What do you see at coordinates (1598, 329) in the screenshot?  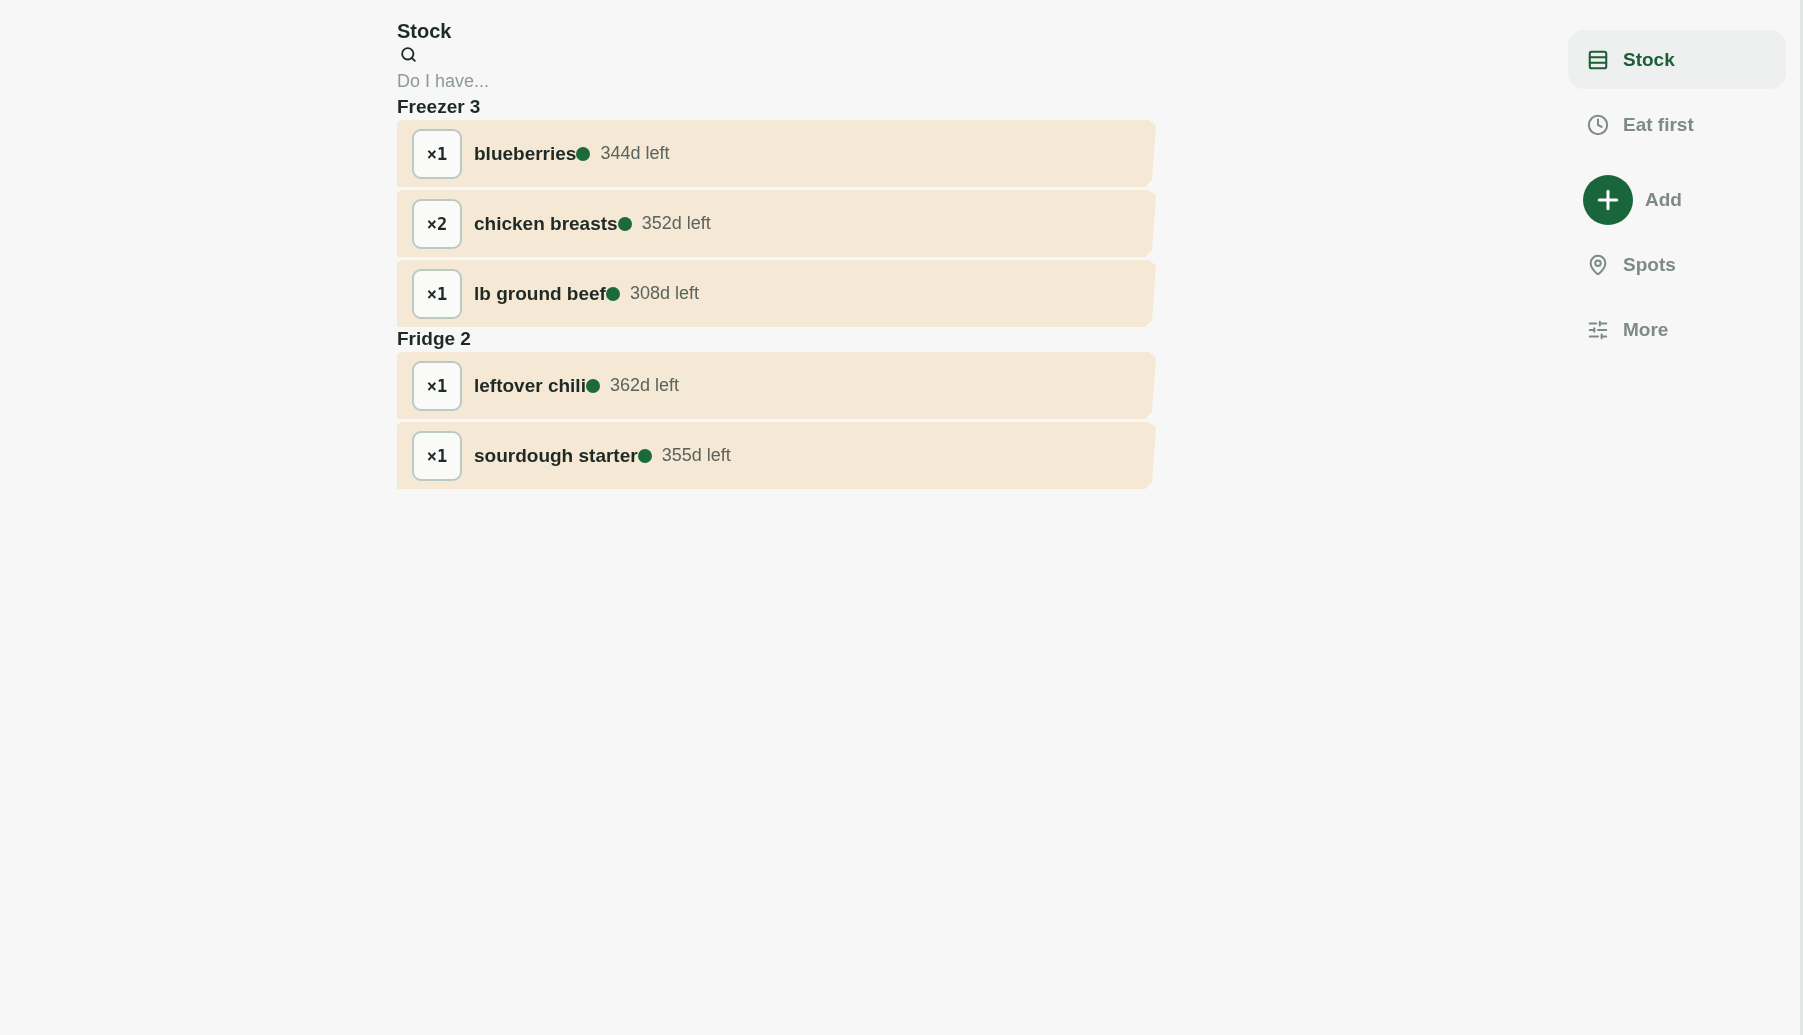 I see `sliders-icon` at bounding box center [1598, 329].